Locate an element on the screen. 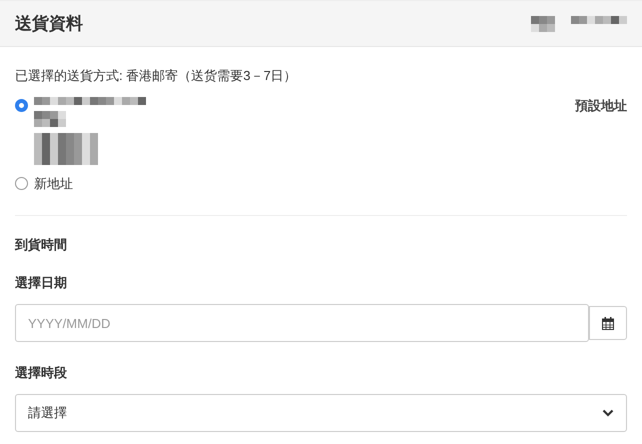 This screenshot has height=444, width=642. shipping-method: 已選擇的送貨方式: 香港邮寄（送货需要3－7日） is located at coordinates (156, 76).